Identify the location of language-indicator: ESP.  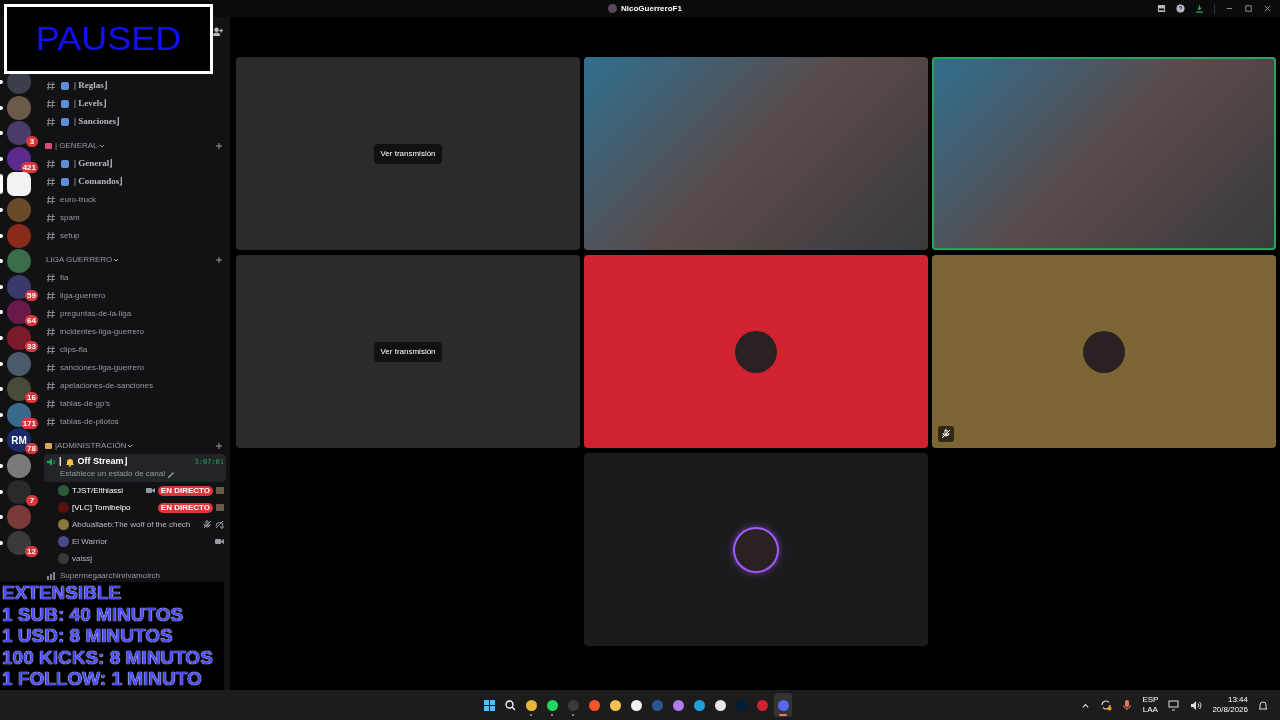
(1150, 700).